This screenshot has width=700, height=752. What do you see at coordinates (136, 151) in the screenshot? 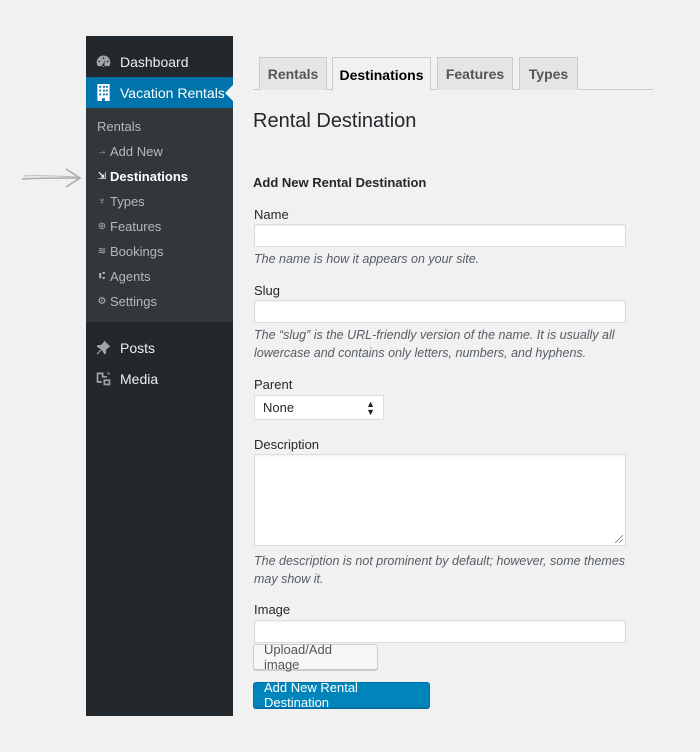
I see `submenu-item-label: Add New` at bounding box center [136, 151].